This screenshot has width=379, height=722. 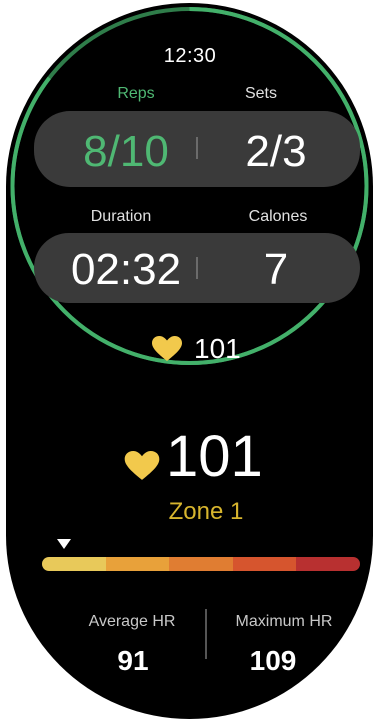 I want to click on heart-rate-small-value: 101, so click(x=217, y=348).